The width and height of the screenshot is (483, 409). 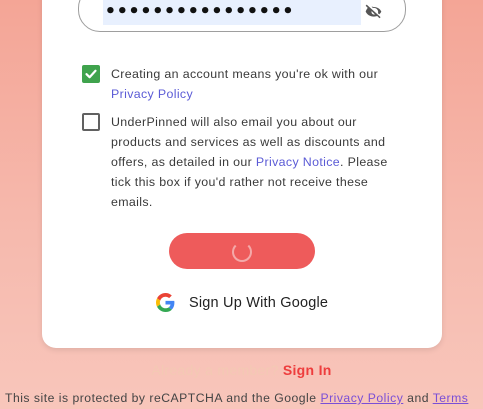 I want to click on spinner-icon, so click(x=242, y=252).